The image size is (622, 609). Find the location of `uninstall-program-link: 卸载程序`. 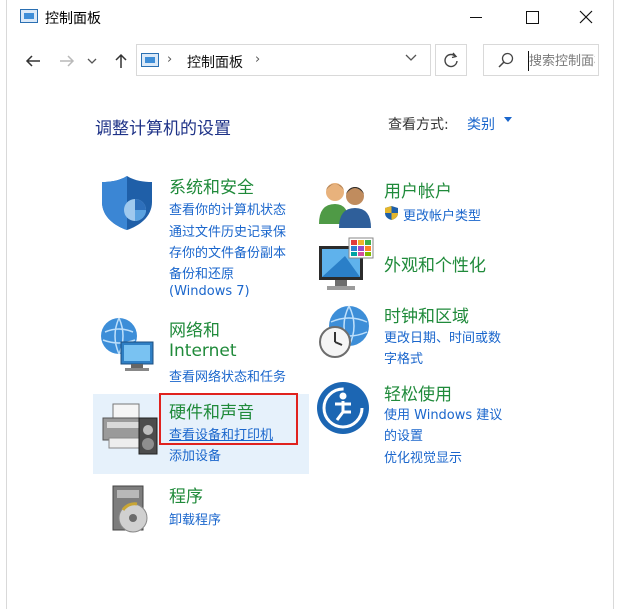

uninstall-program-link: 卸载程序 is located at coordinates (195, 518).